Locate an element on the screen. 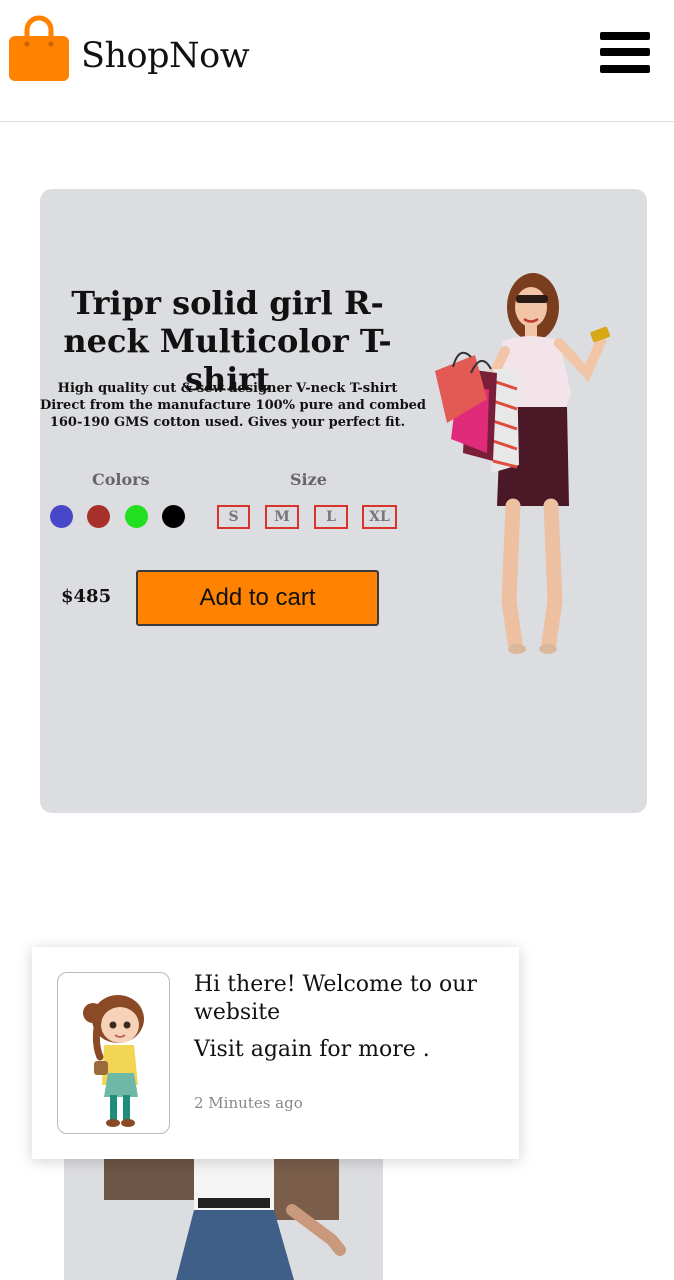 The image size is (674, 1280). toast-avatar is located at coordinates (113, 1053).